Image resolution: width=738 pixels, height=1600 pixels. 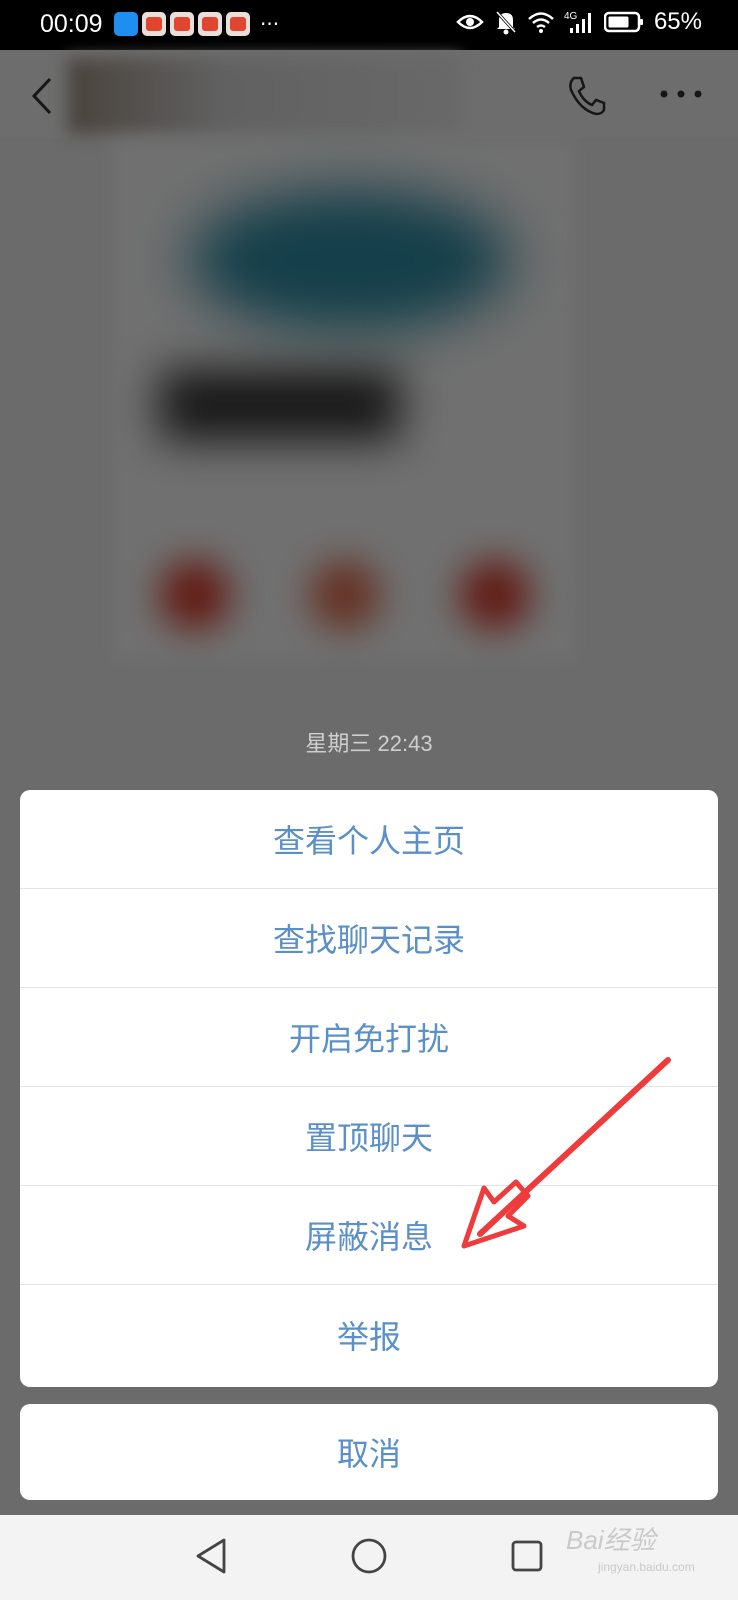 I want to click on battery-icon, so click(x=623, y=22).